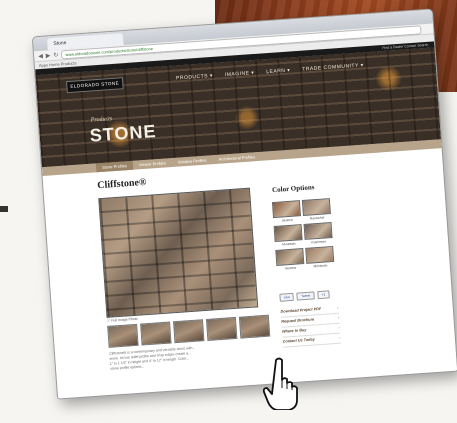 The width and height of the screenshot is (457, 423). I want to click on swatch-item: Montecito, so click(320, 257).